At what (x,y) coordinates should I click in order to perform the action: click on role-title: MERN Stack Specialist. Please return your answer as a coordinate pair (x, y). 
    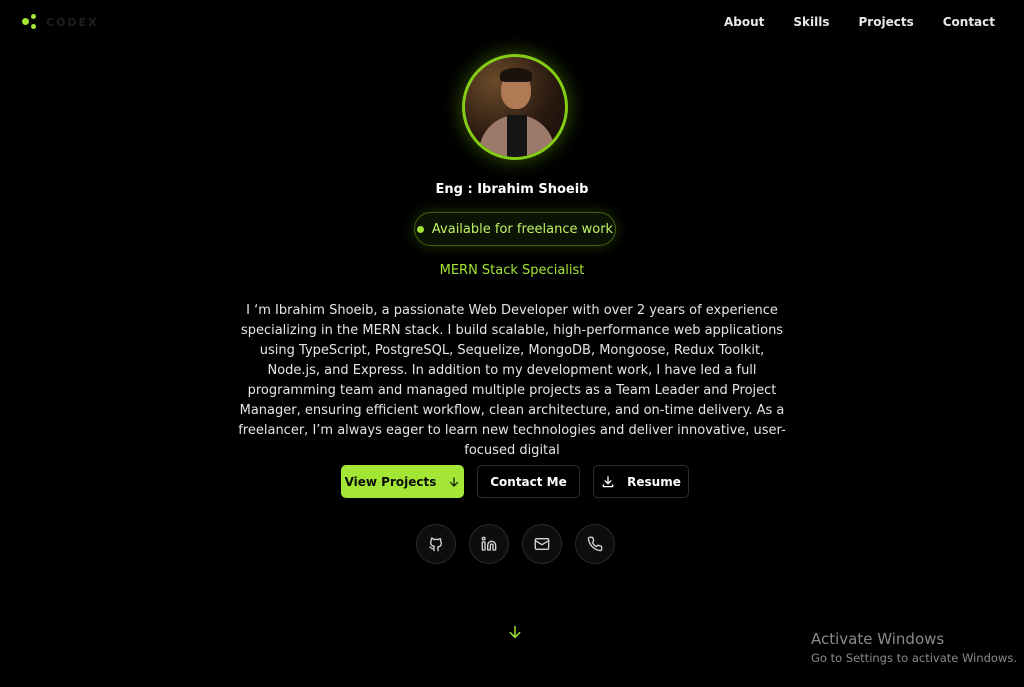
    Looking at the image, I should click on (512, 270).